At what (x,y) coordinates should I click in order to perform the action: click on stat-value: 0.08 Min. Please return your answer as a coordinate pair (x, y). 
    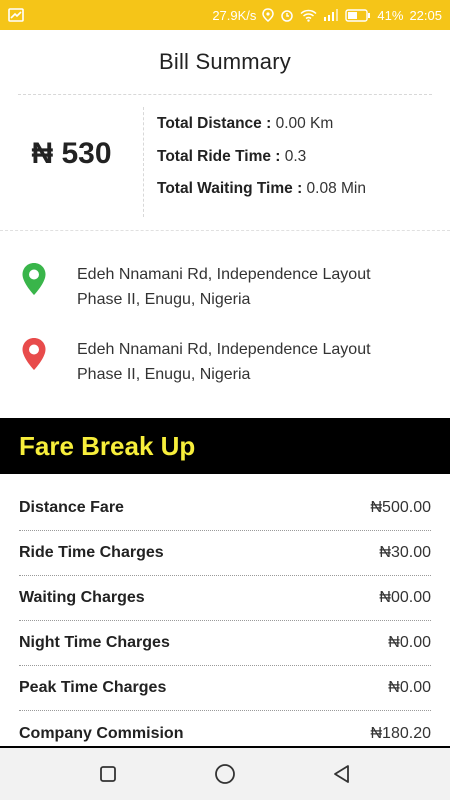
    Looking at the image, I should click on (336, 188).